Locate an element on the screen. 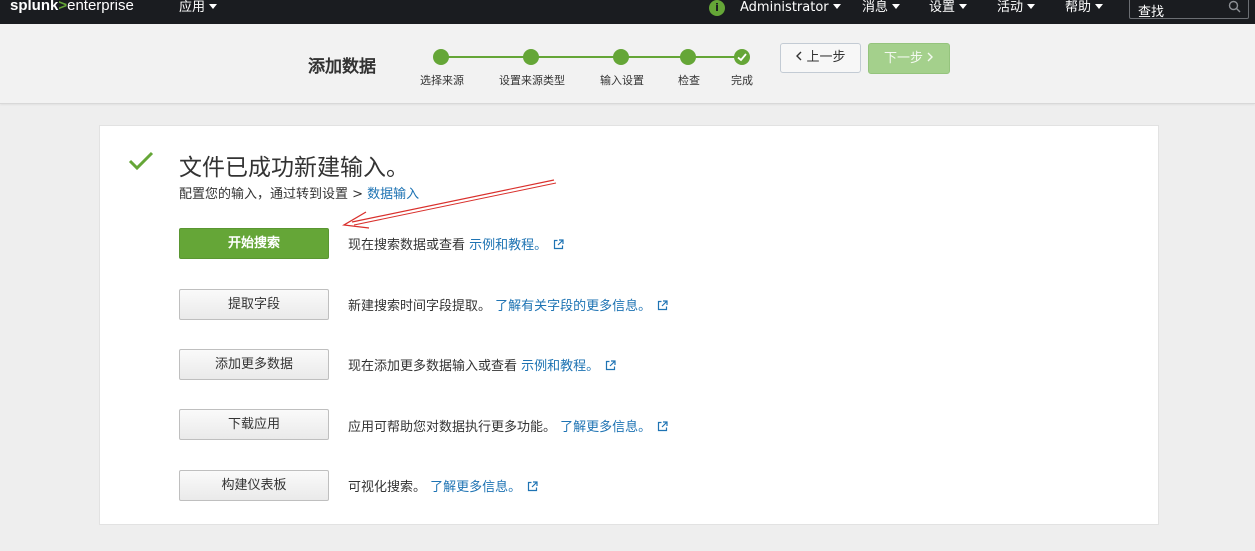 This screenshot has width=1255, height=551. build-dashboard-description: 可视化搜索。 了解更多信息。 is located at coordinates (443, 485).